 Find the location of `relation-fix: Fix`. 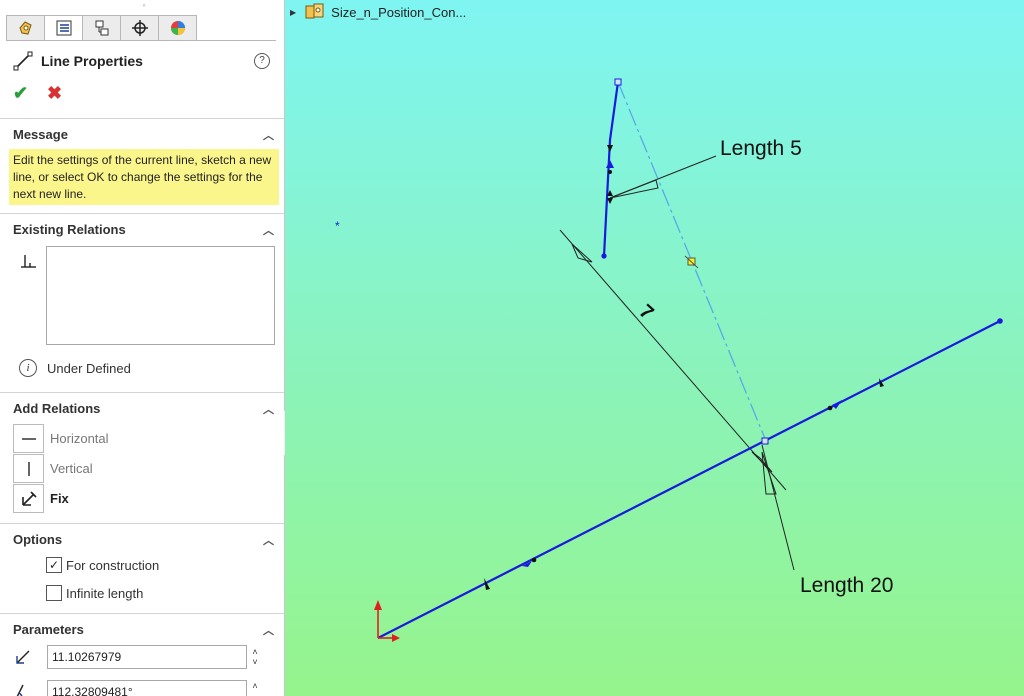

relation-fix: Fix is located at coordinates (41, 498).